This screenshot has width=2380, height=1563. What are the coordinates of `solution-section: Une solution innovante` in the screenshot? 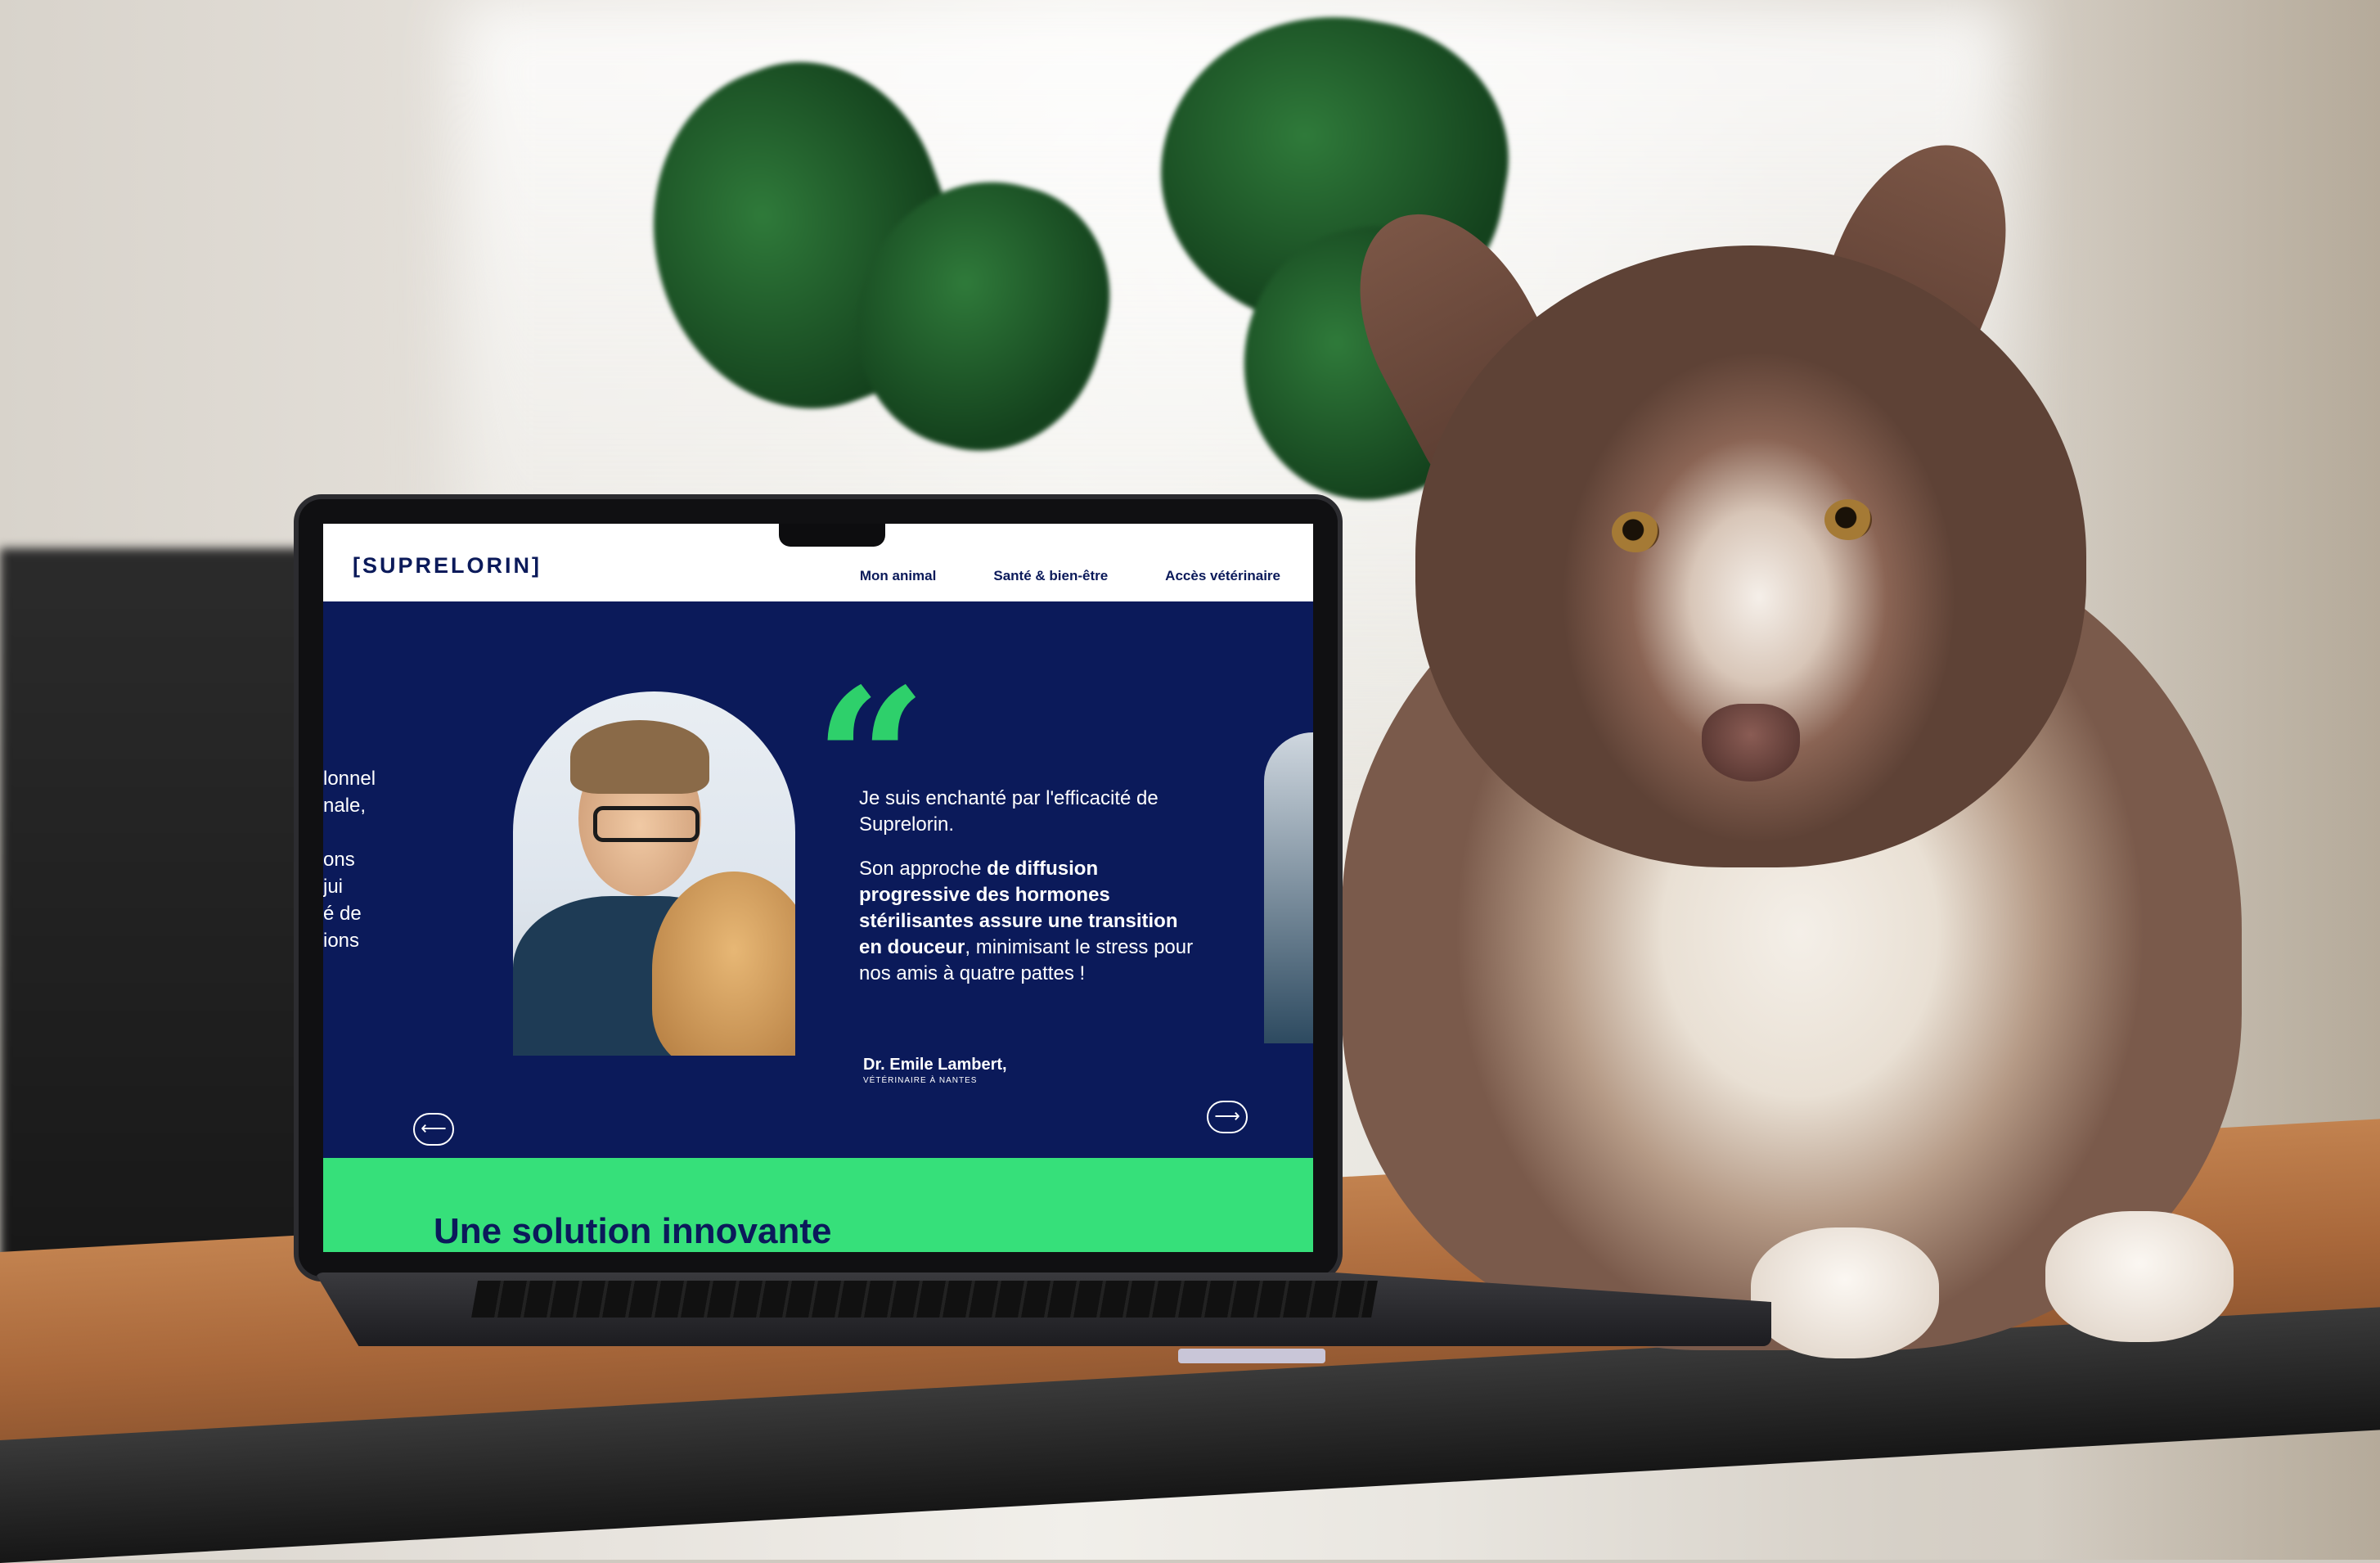 It's located at (818, 1205).